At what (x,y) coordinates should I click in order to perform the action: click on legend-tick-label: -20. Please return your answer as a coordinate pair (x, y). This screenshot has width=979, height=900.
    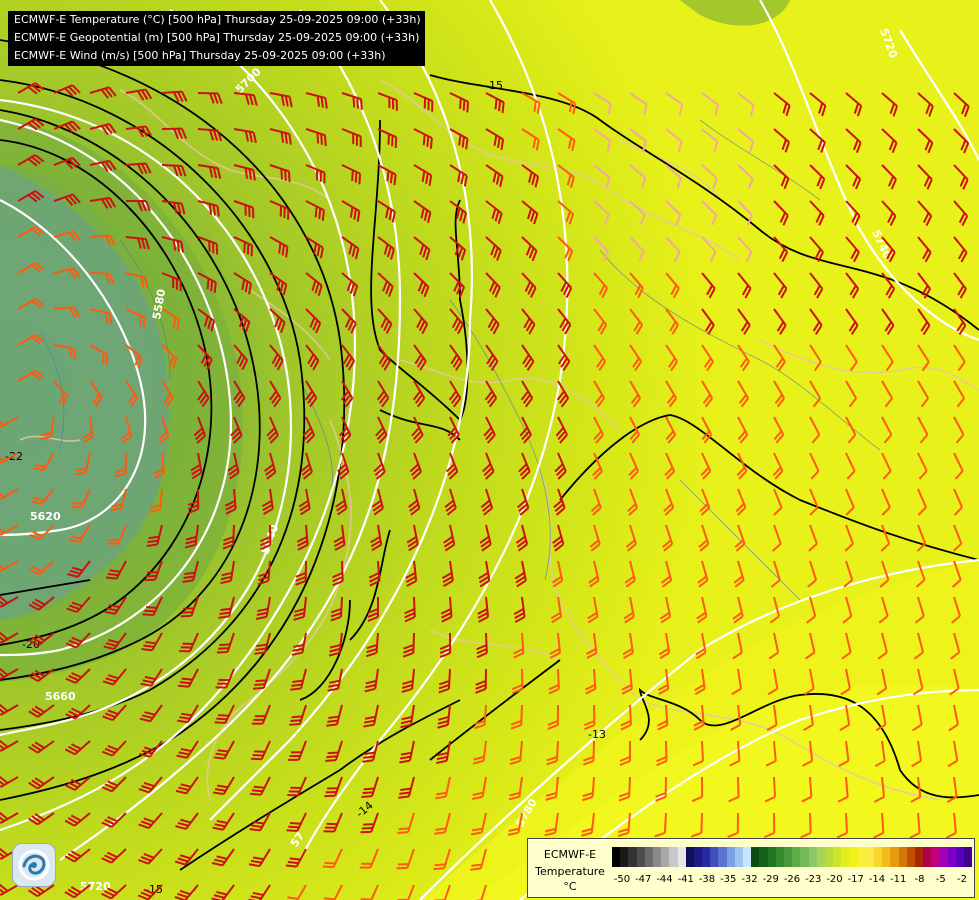
    Looking at the image, I should click on (834, 879).